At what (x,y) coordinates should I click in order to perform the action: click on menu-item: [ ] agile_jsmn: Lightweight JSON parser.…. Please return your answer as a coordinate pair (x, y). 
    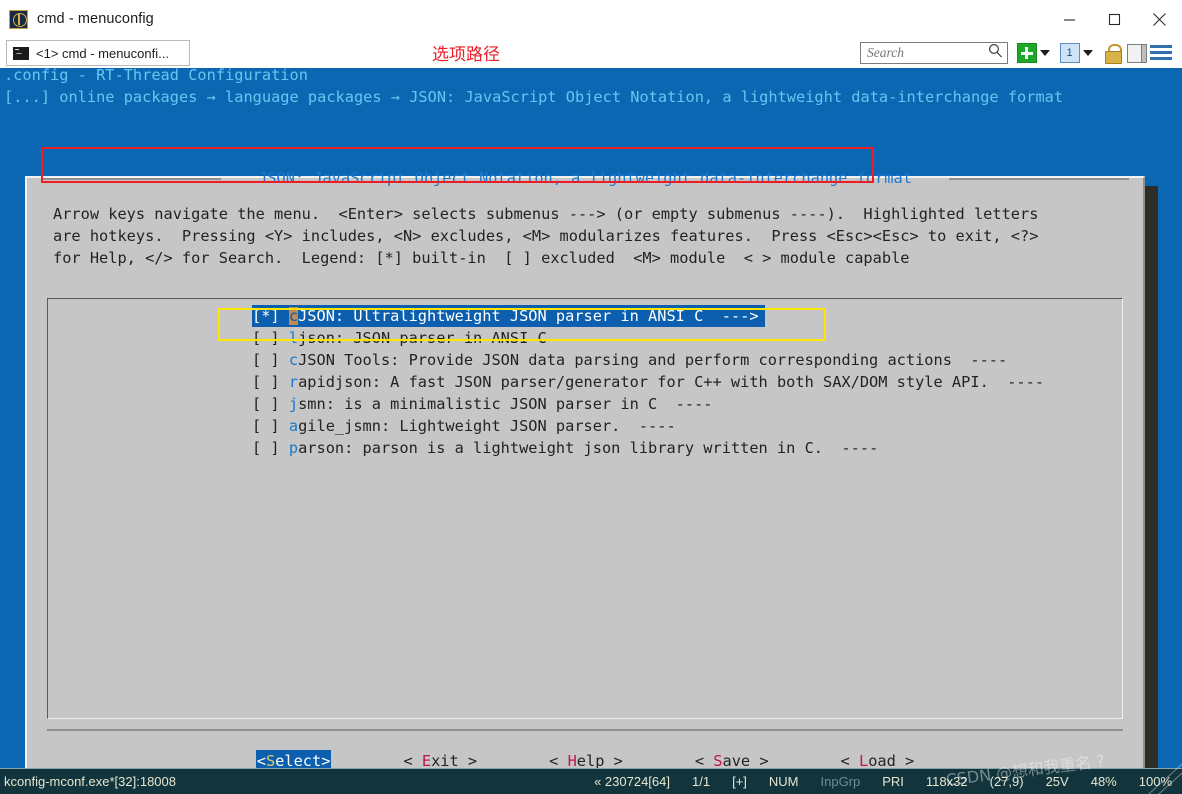
    Looking at the image, I should click on (585, 426).